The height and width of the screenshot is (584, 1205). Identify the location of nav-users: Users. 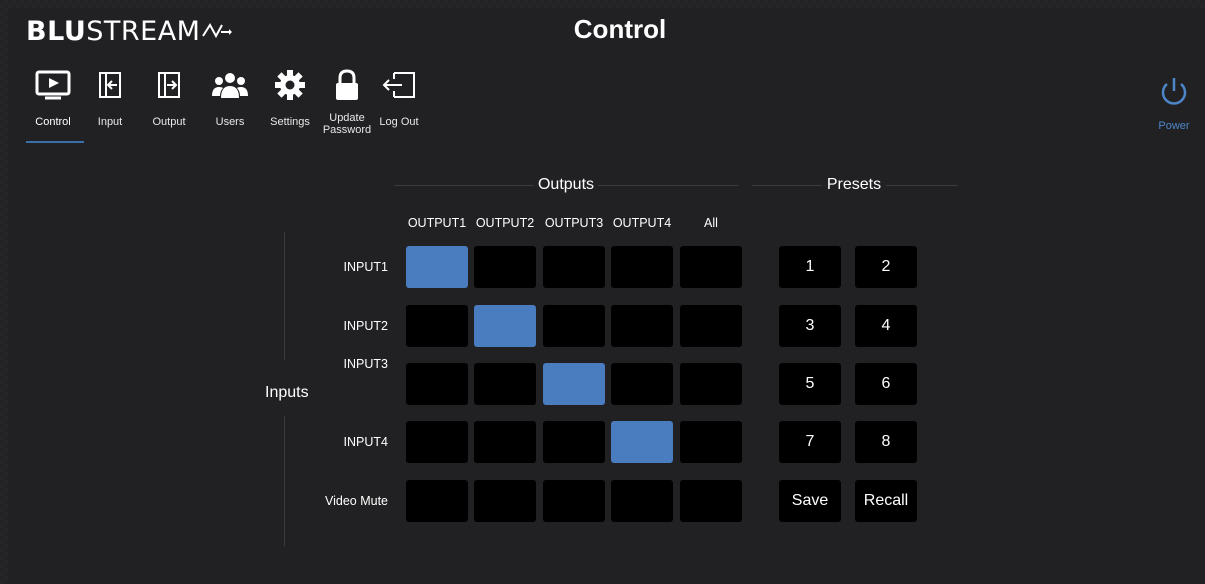
(230, 100).